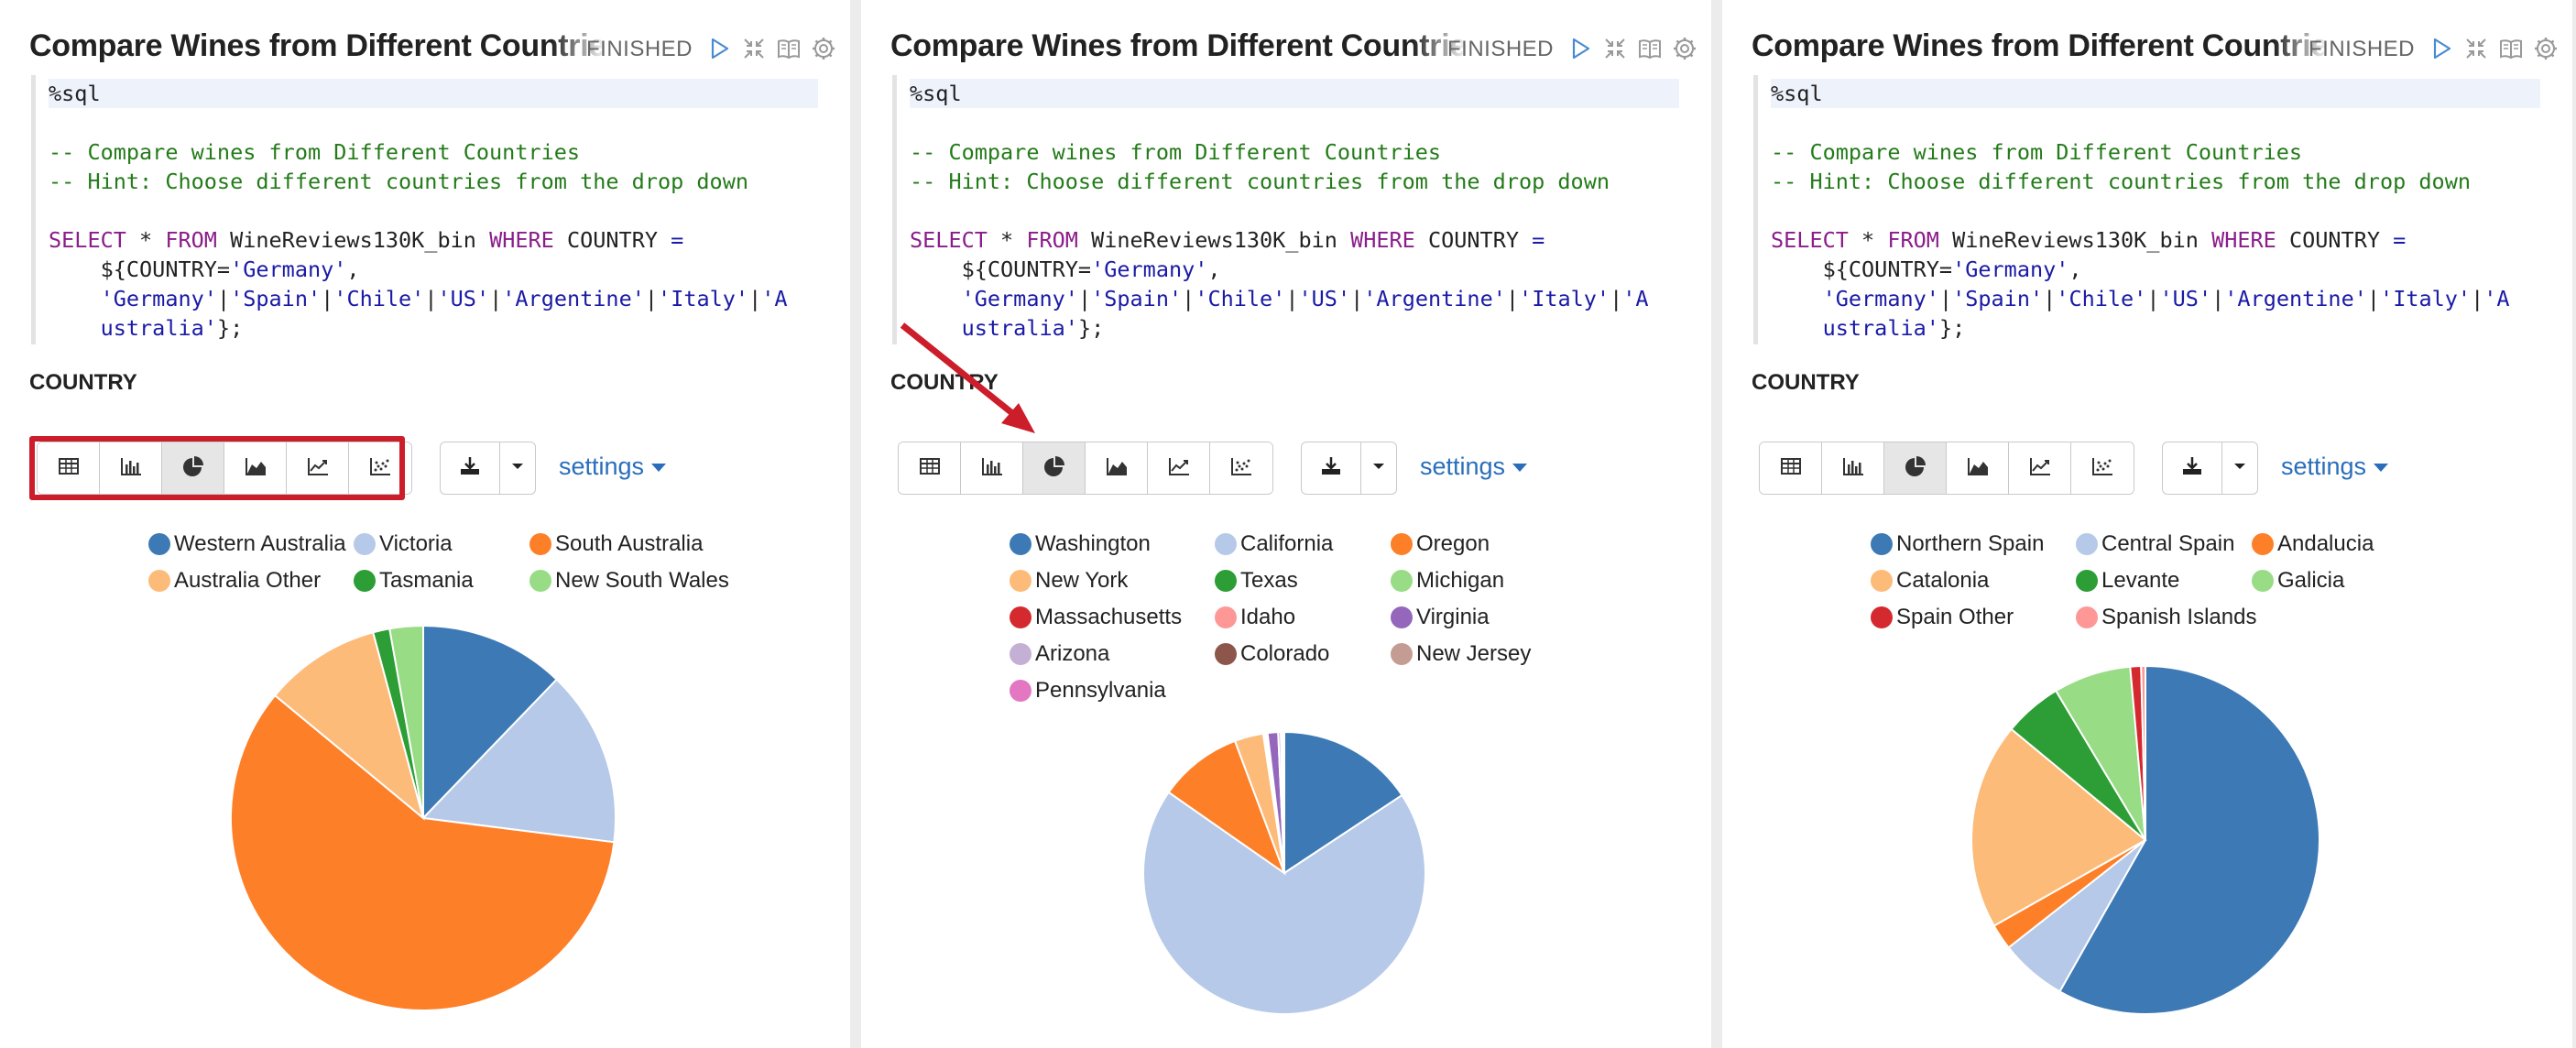  I want to click on visualization-switcher, so click(1946, 468).